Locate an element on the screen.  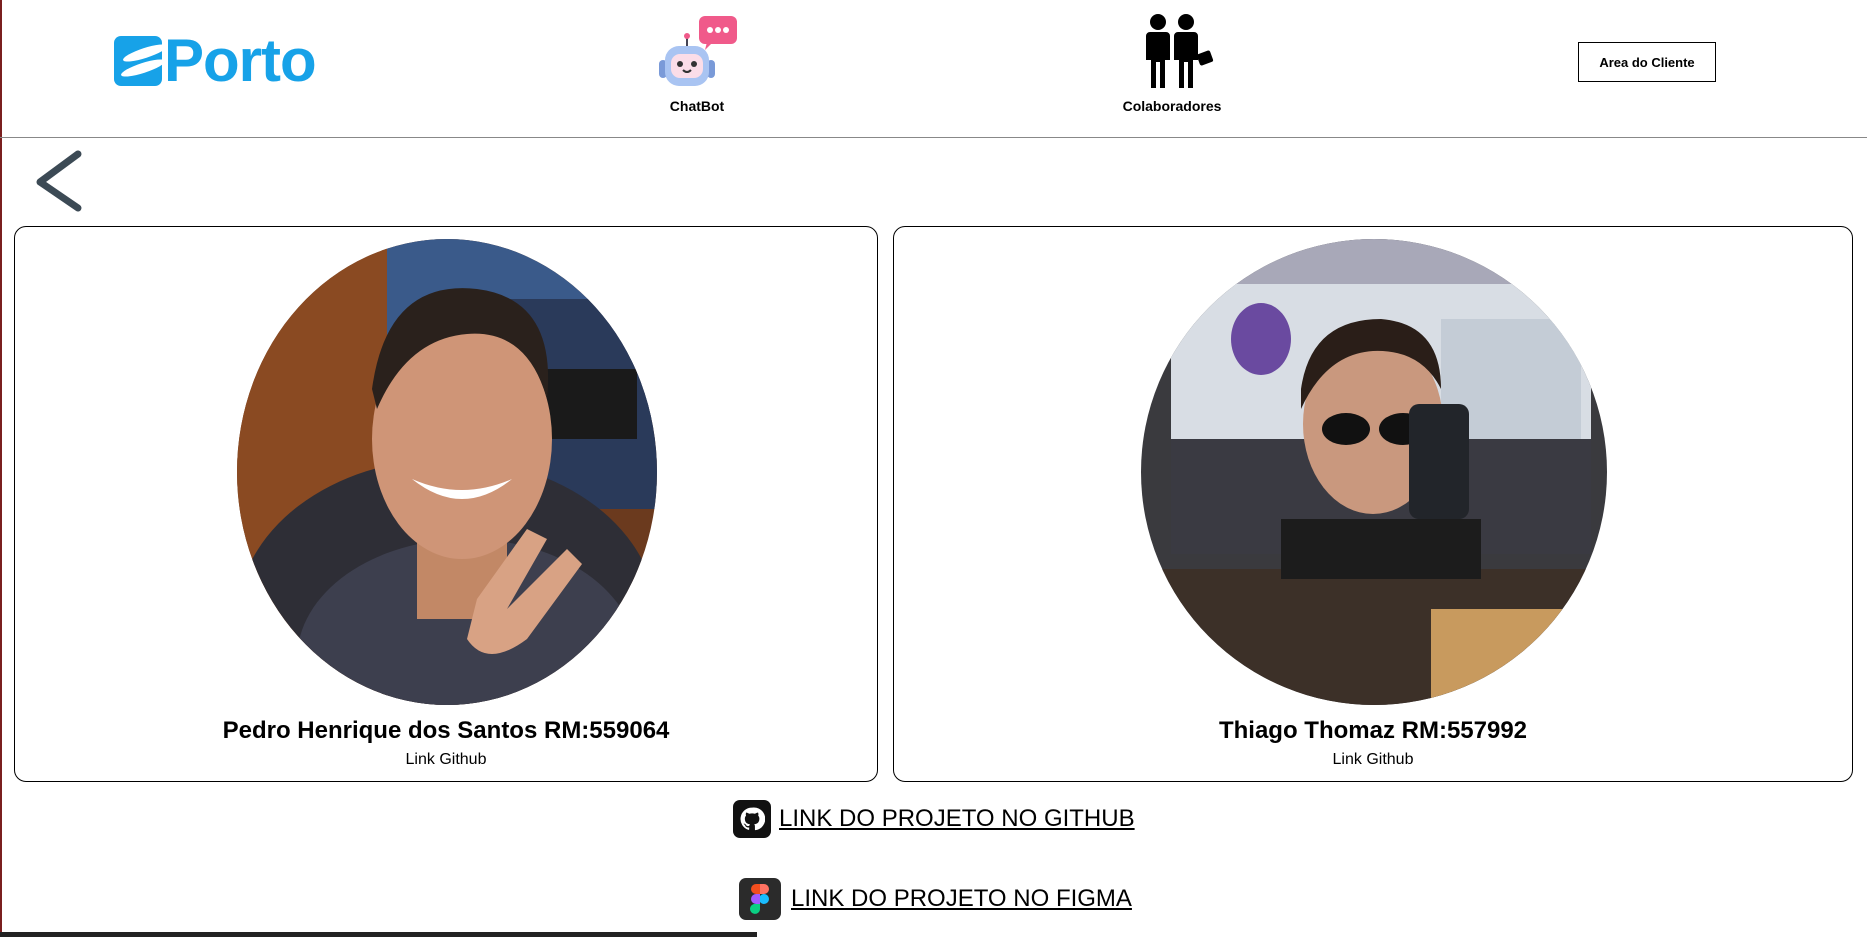
robot-chat-icon is located at coordinates (698, 51).